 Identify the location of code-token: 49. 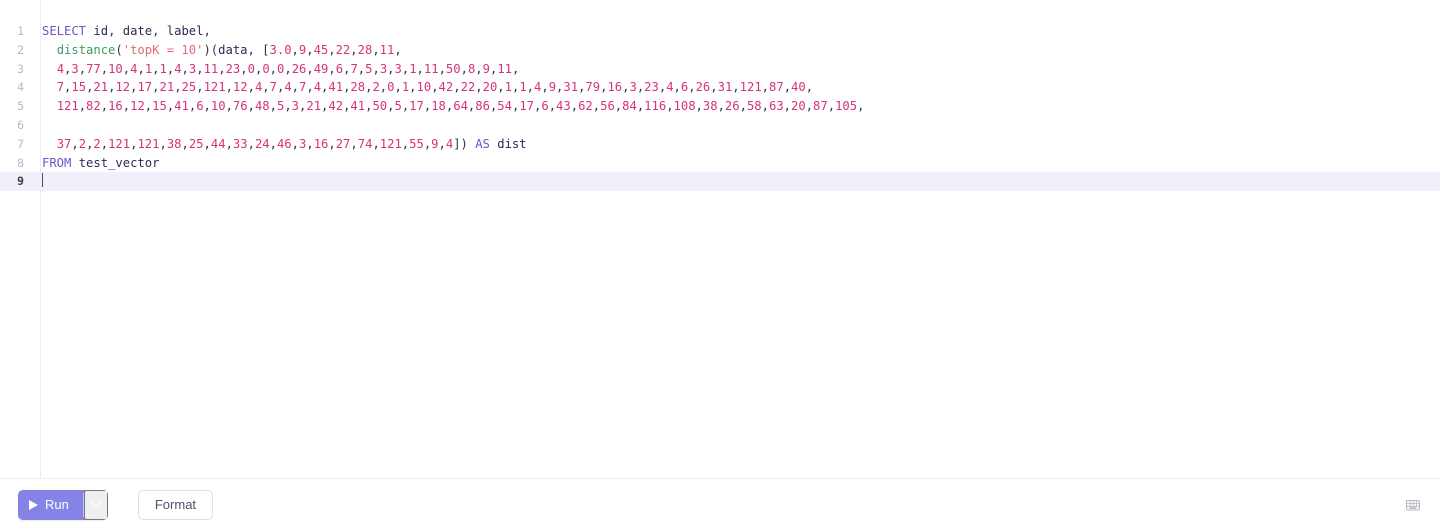
(321, 68).